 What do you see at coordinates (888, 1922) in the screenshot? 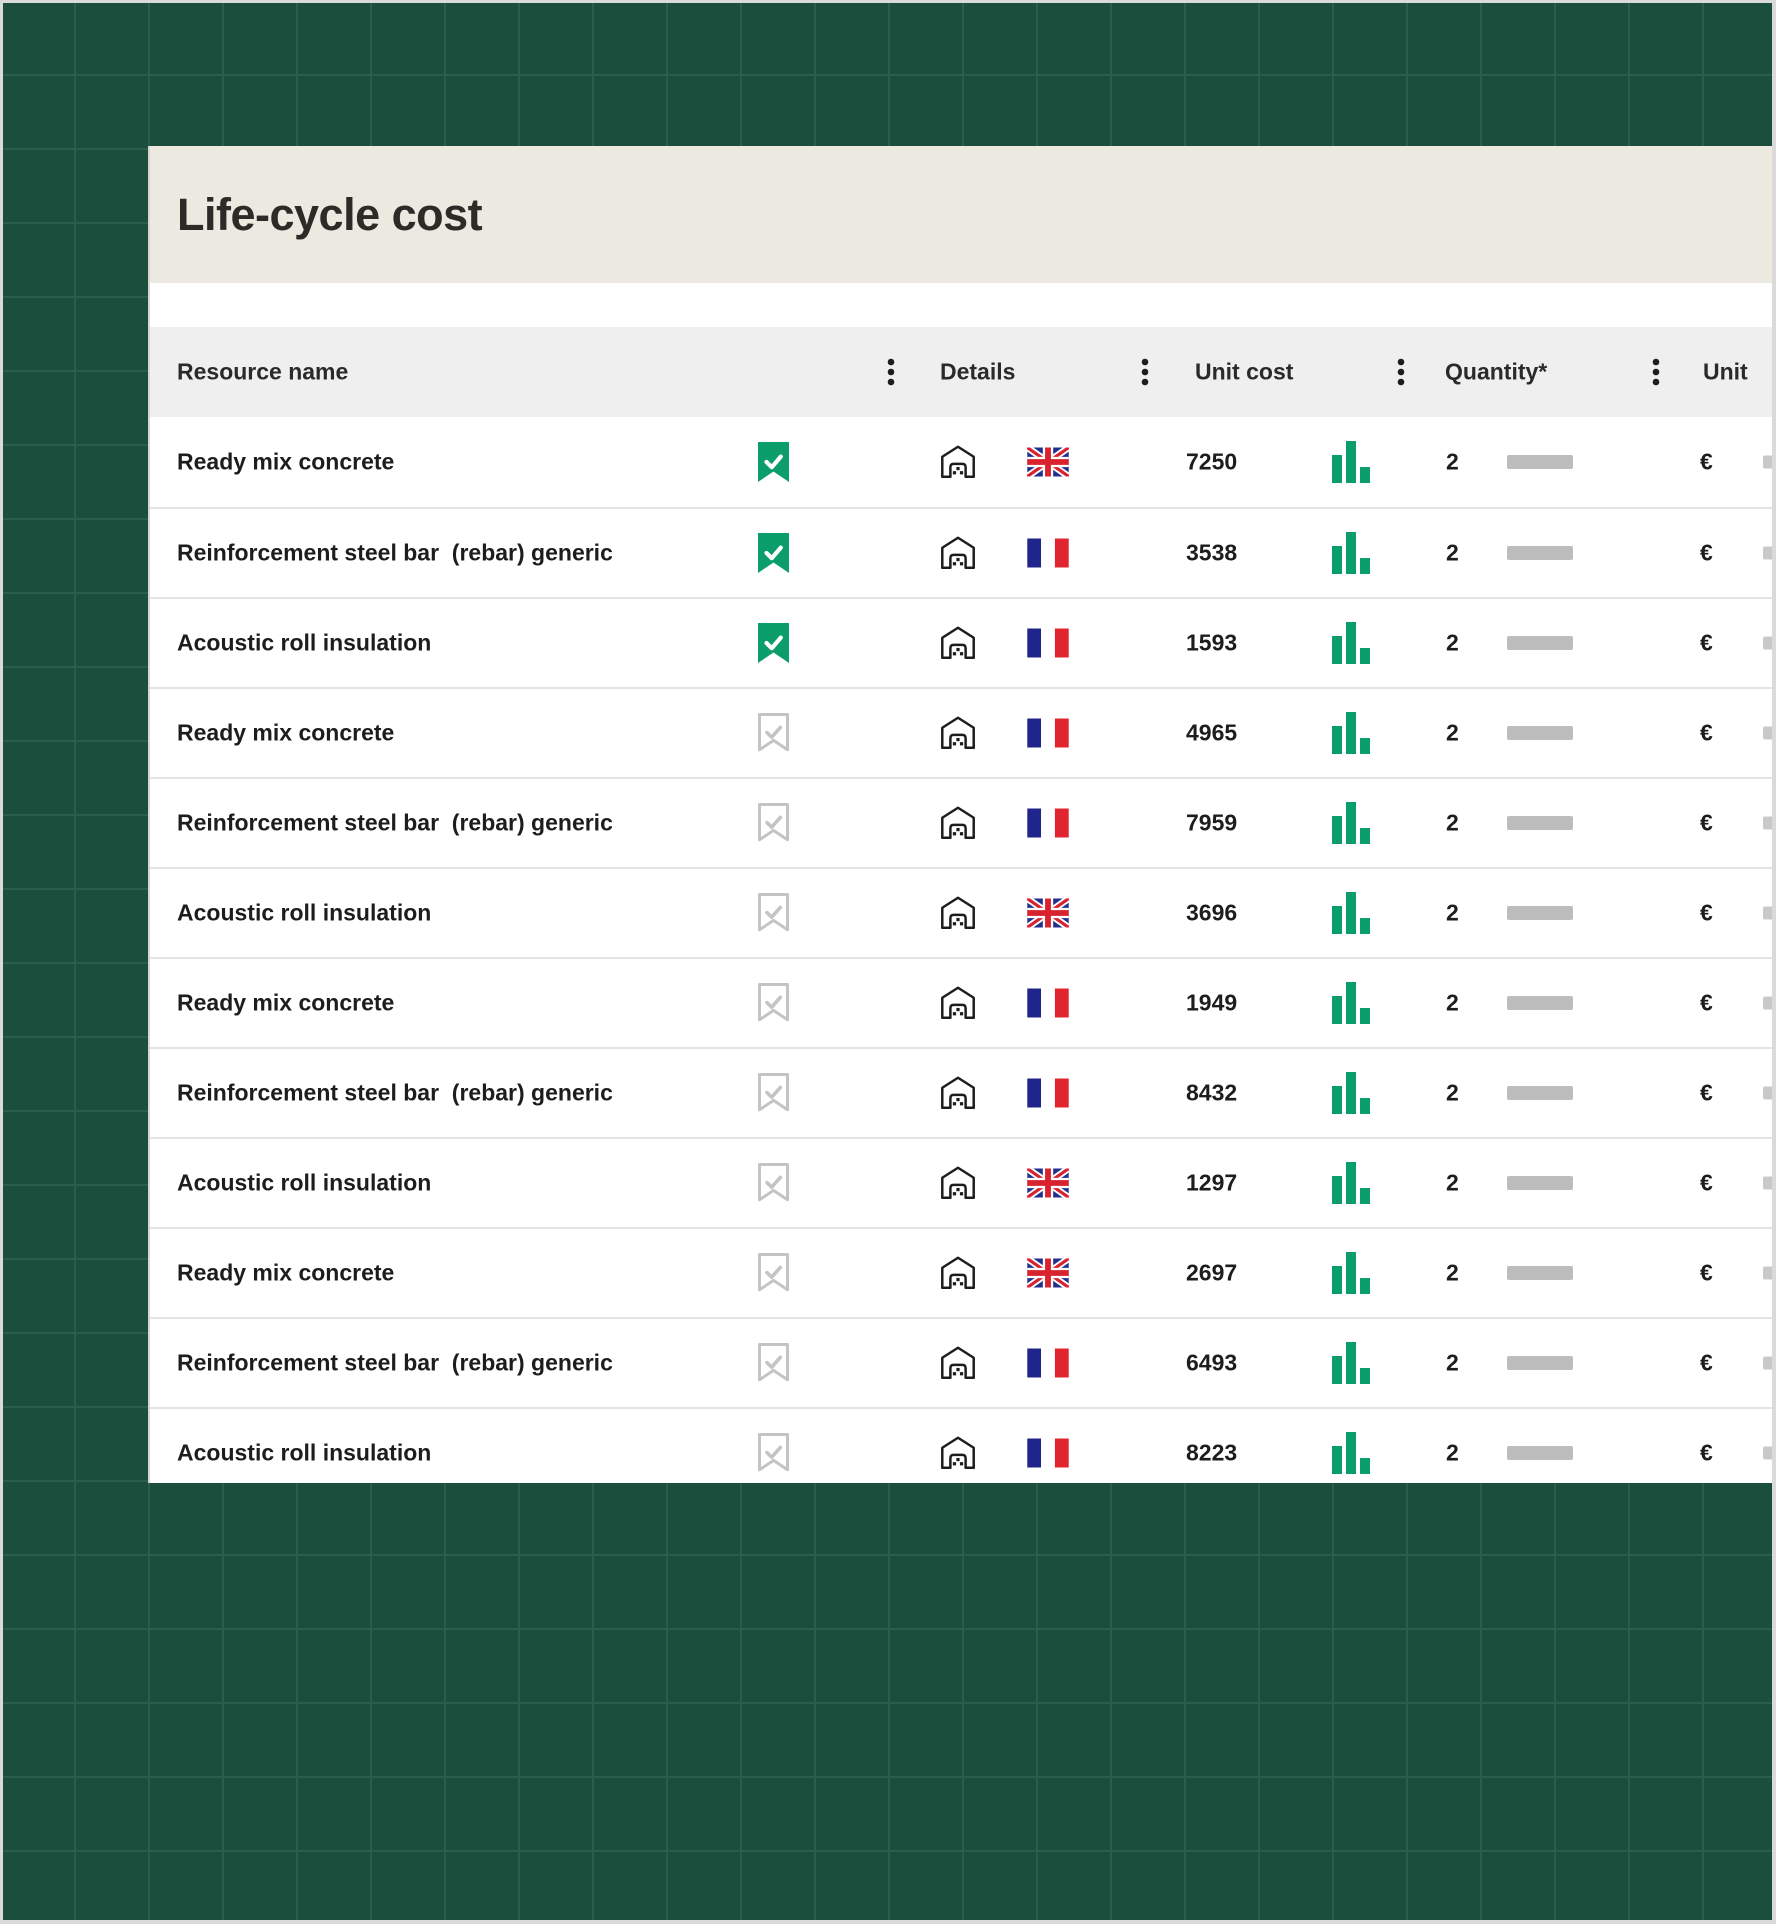
I see `window-edge-bottom` at bounding box center [888, 1922].